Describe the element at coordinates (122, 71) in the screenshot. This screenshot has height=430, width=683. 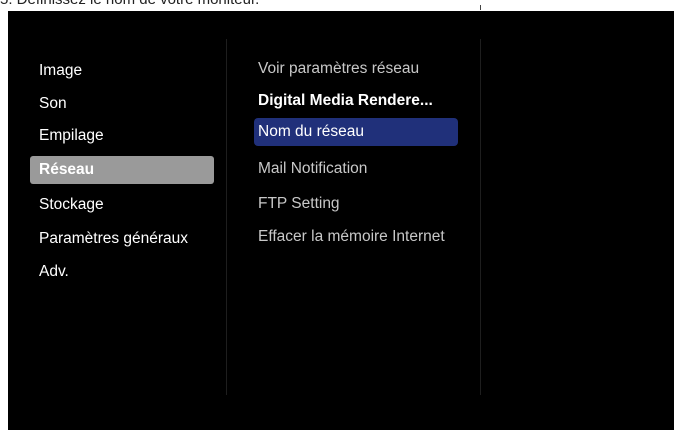
I see `main-menu-item-image: Image` at that location.